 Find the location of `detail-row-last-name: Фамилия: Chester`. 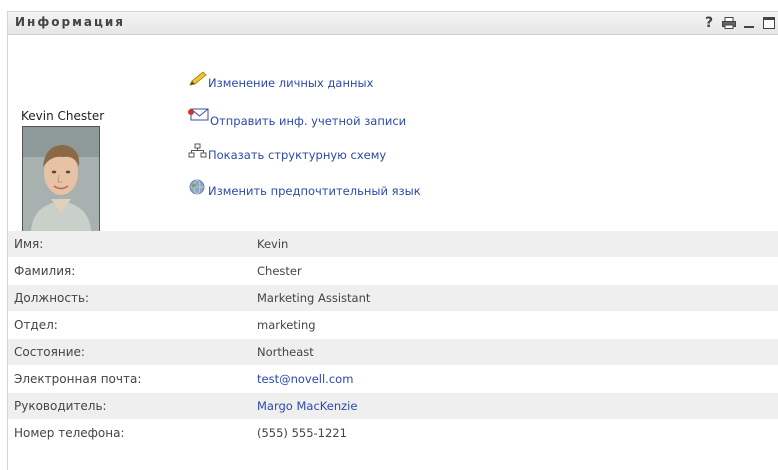

detail-row-last-name: Фамилия: Chester is located at coordinates (393, 271).